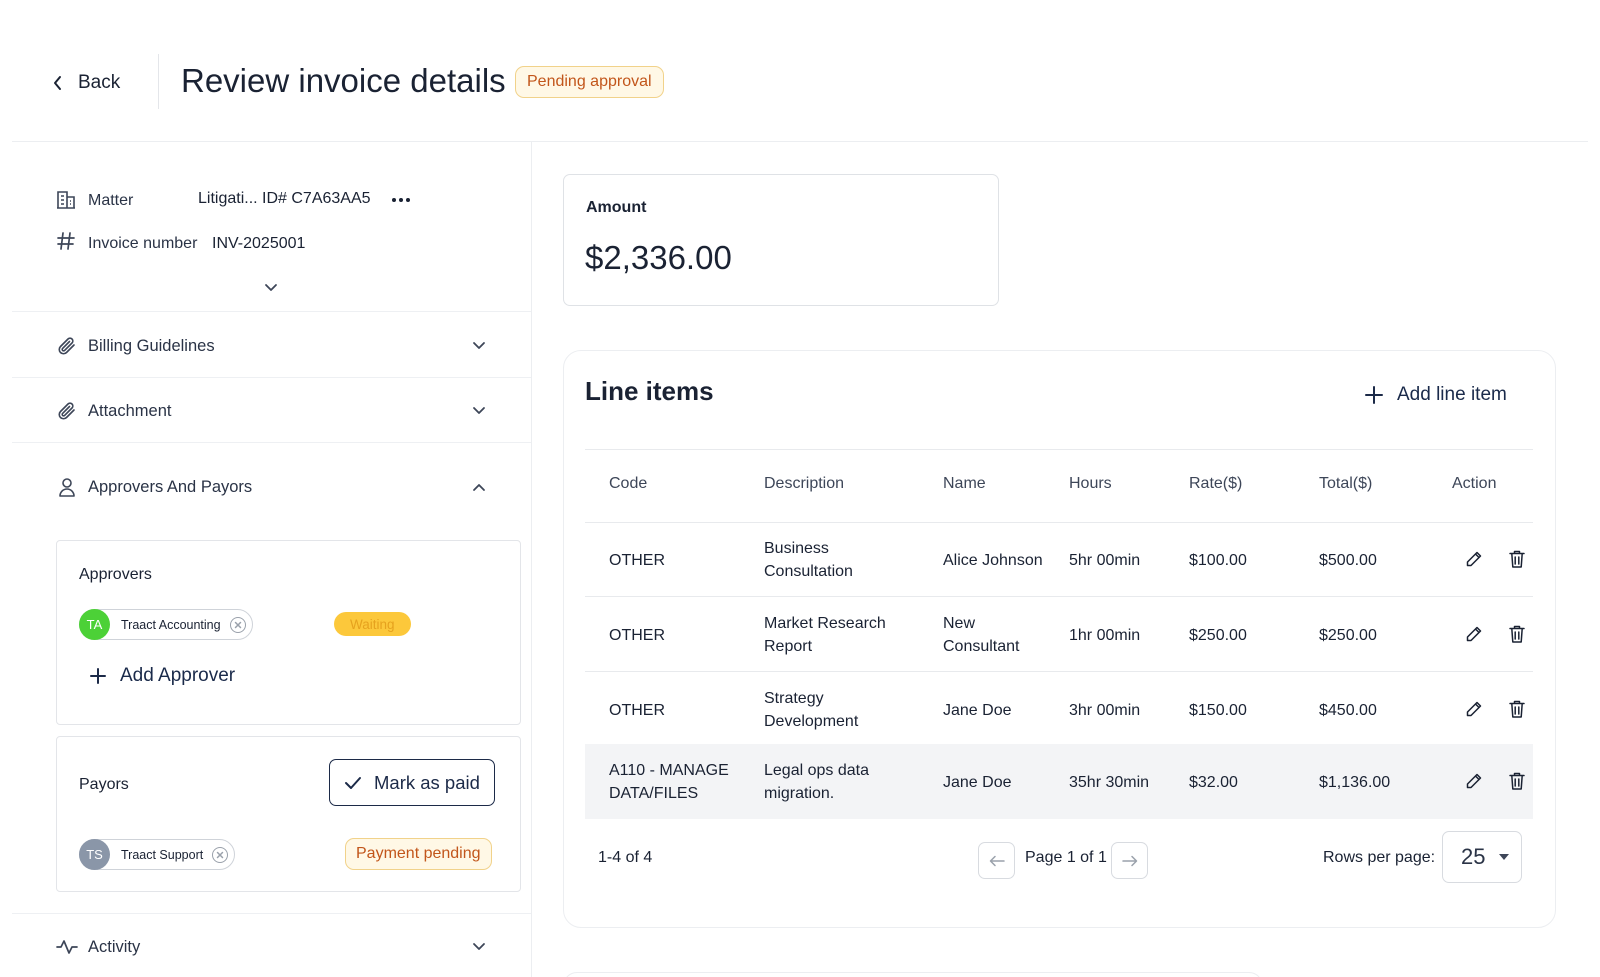  What do you see at coordinates (781, 240) in the screenshot?
I see `amount-card: Amount $2,336.00` at bounding box center [781, 240].